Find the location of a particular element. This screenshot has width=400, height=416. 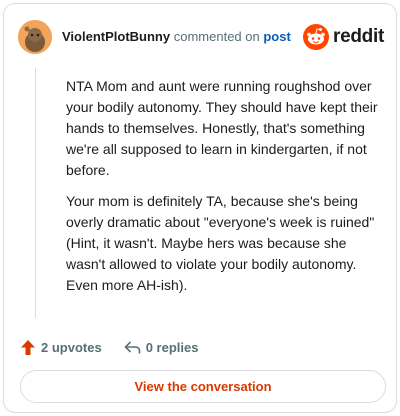

upvote-arrow-icon is located at coordinates (28, 347).